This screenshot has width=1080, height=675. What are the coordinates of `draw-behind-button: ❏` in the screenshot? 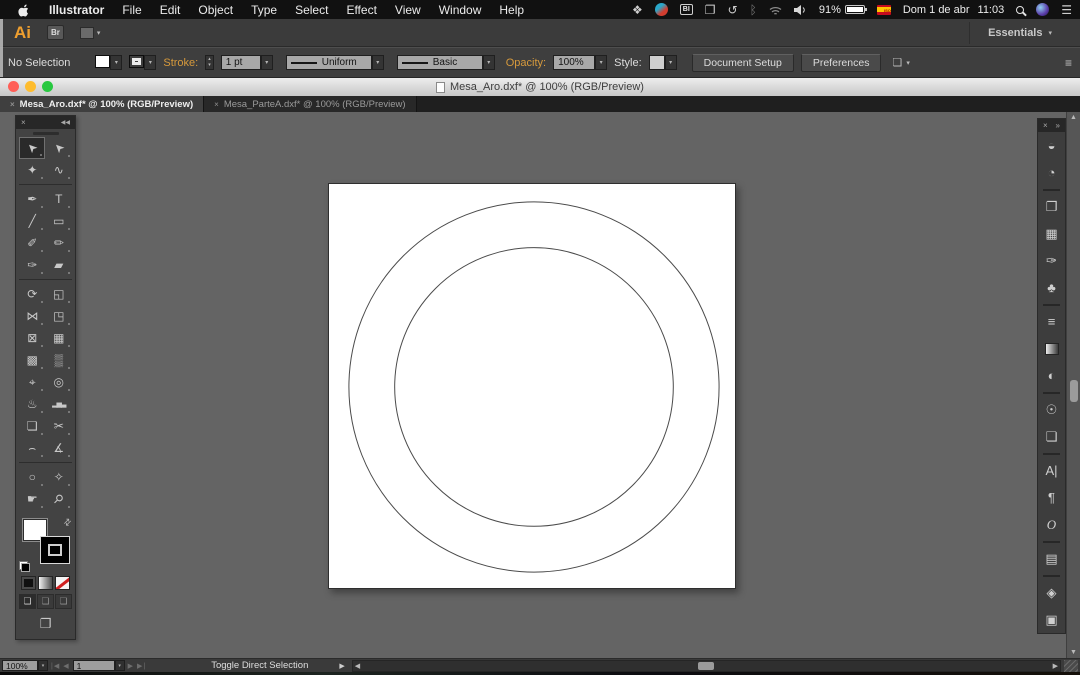 It's located at (45, 601).